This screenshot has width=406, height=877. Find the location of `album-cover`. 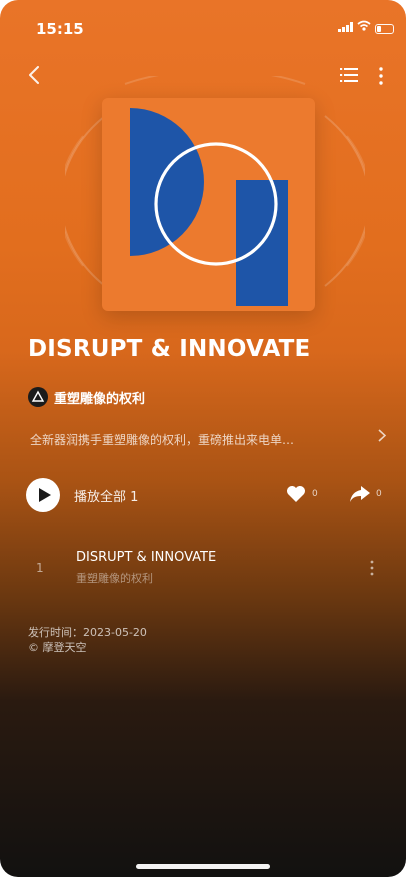

album-cover is located at coordinates (208, 204).